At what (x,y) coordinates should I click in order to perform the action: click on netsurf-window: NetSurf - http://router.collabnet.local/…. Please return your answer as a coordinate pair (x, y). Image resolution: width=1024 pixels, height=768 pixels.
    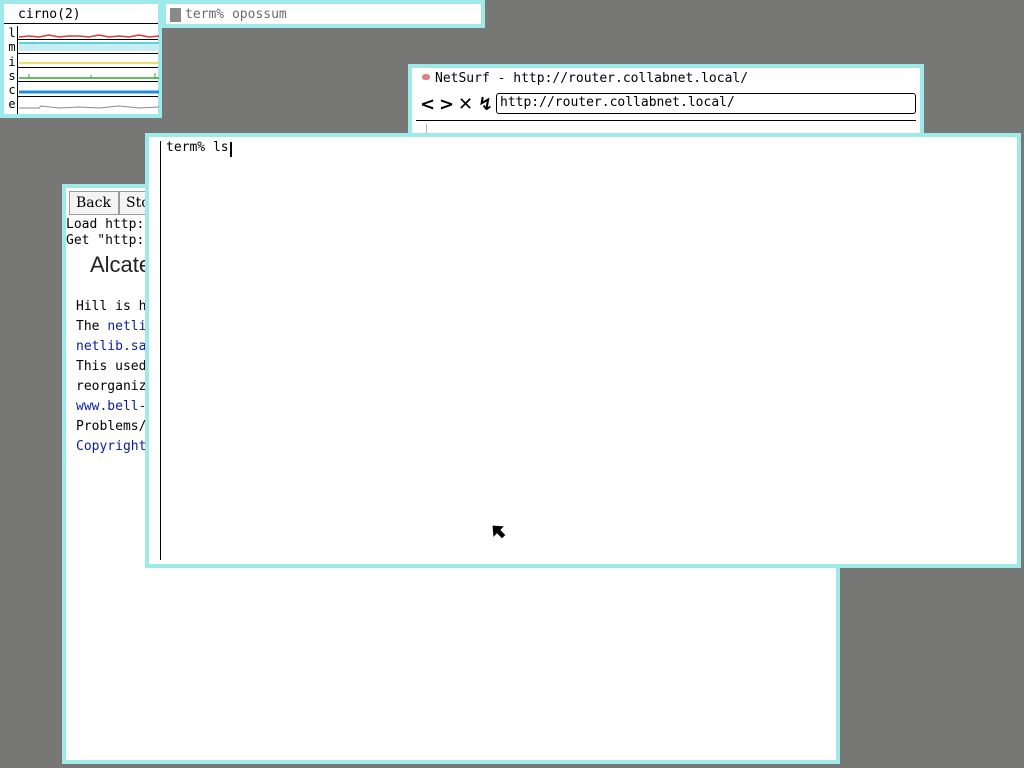
    Looking at the image, I should click on (666, 103).